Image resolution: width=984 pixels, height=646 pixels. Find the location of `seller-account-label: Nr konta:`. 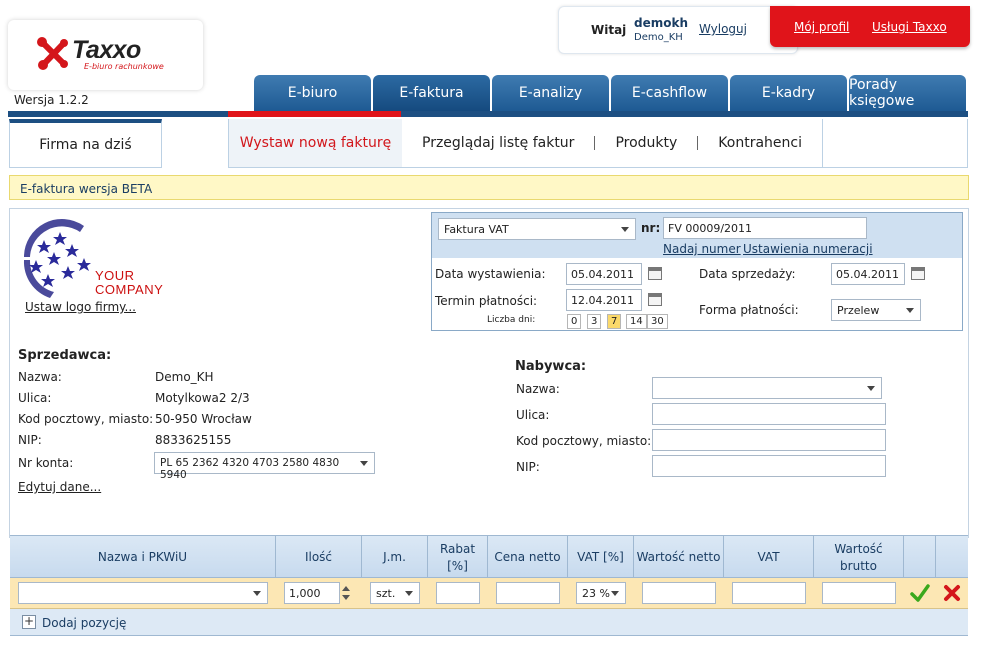

seller-account-label: Nr konta: is located at coordinates (46, 463).